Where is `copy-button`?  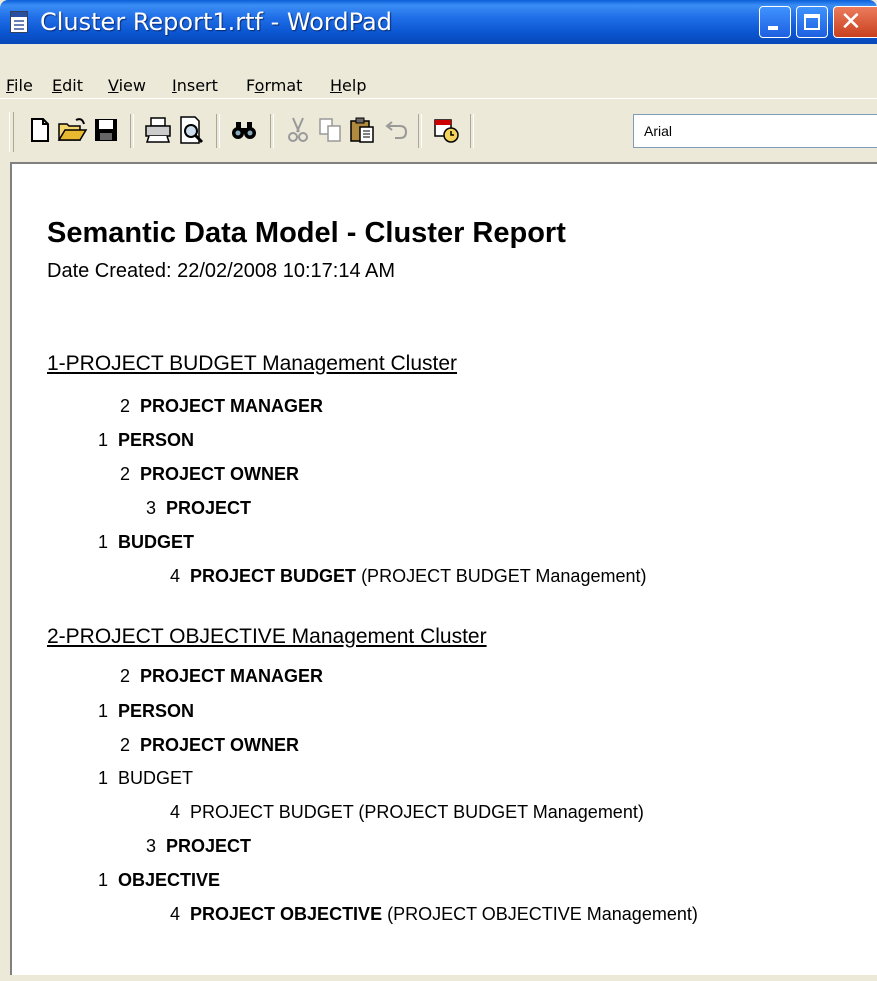 copy-button is located at coordinates (330, 130).